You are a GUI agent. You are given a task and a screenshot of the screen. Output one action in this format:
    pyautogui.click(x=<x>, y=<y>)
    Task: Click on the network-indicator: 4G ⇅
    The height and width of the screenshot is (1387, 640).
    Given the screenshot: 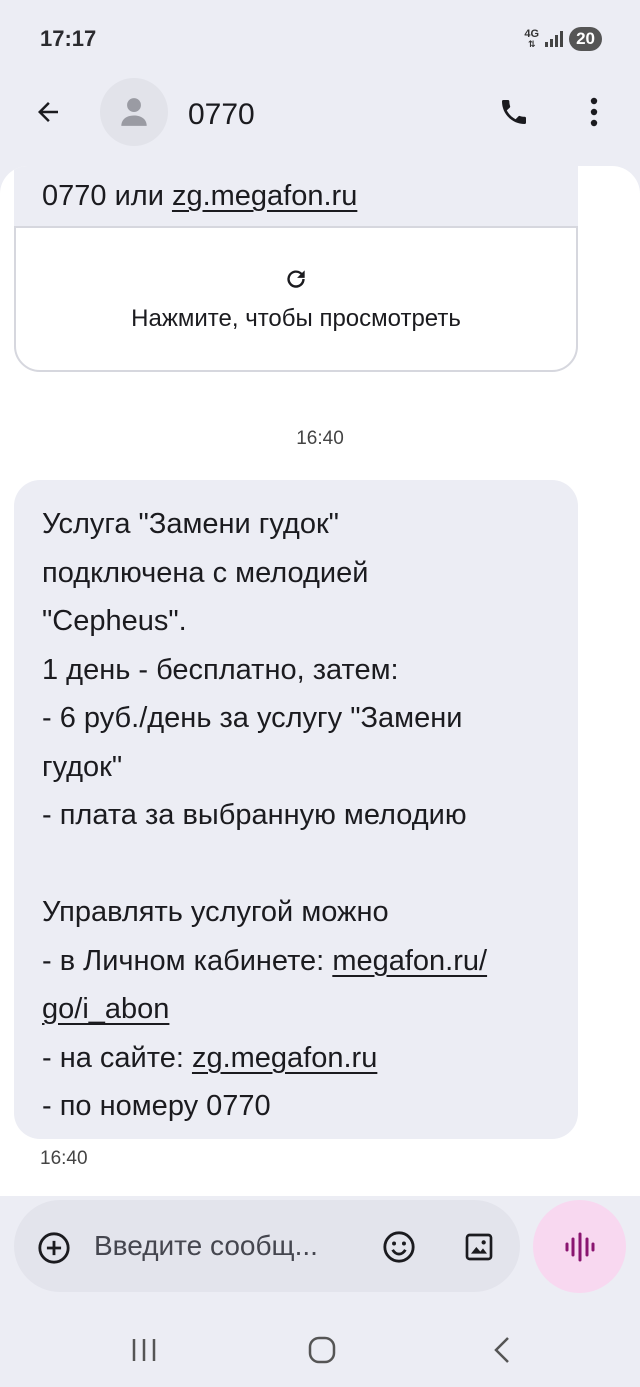 What is the action you would take?
    pyautogui.click(x=532, y=39)
    